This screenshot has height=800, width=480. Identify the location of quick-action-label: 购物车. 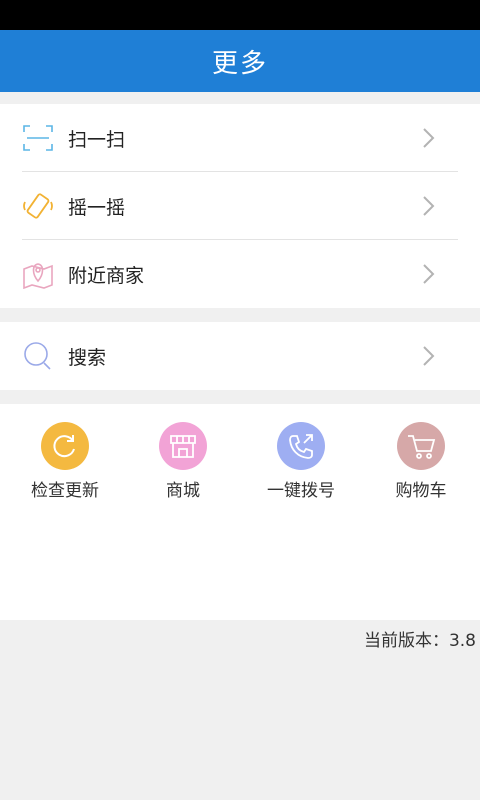
(421, 491).